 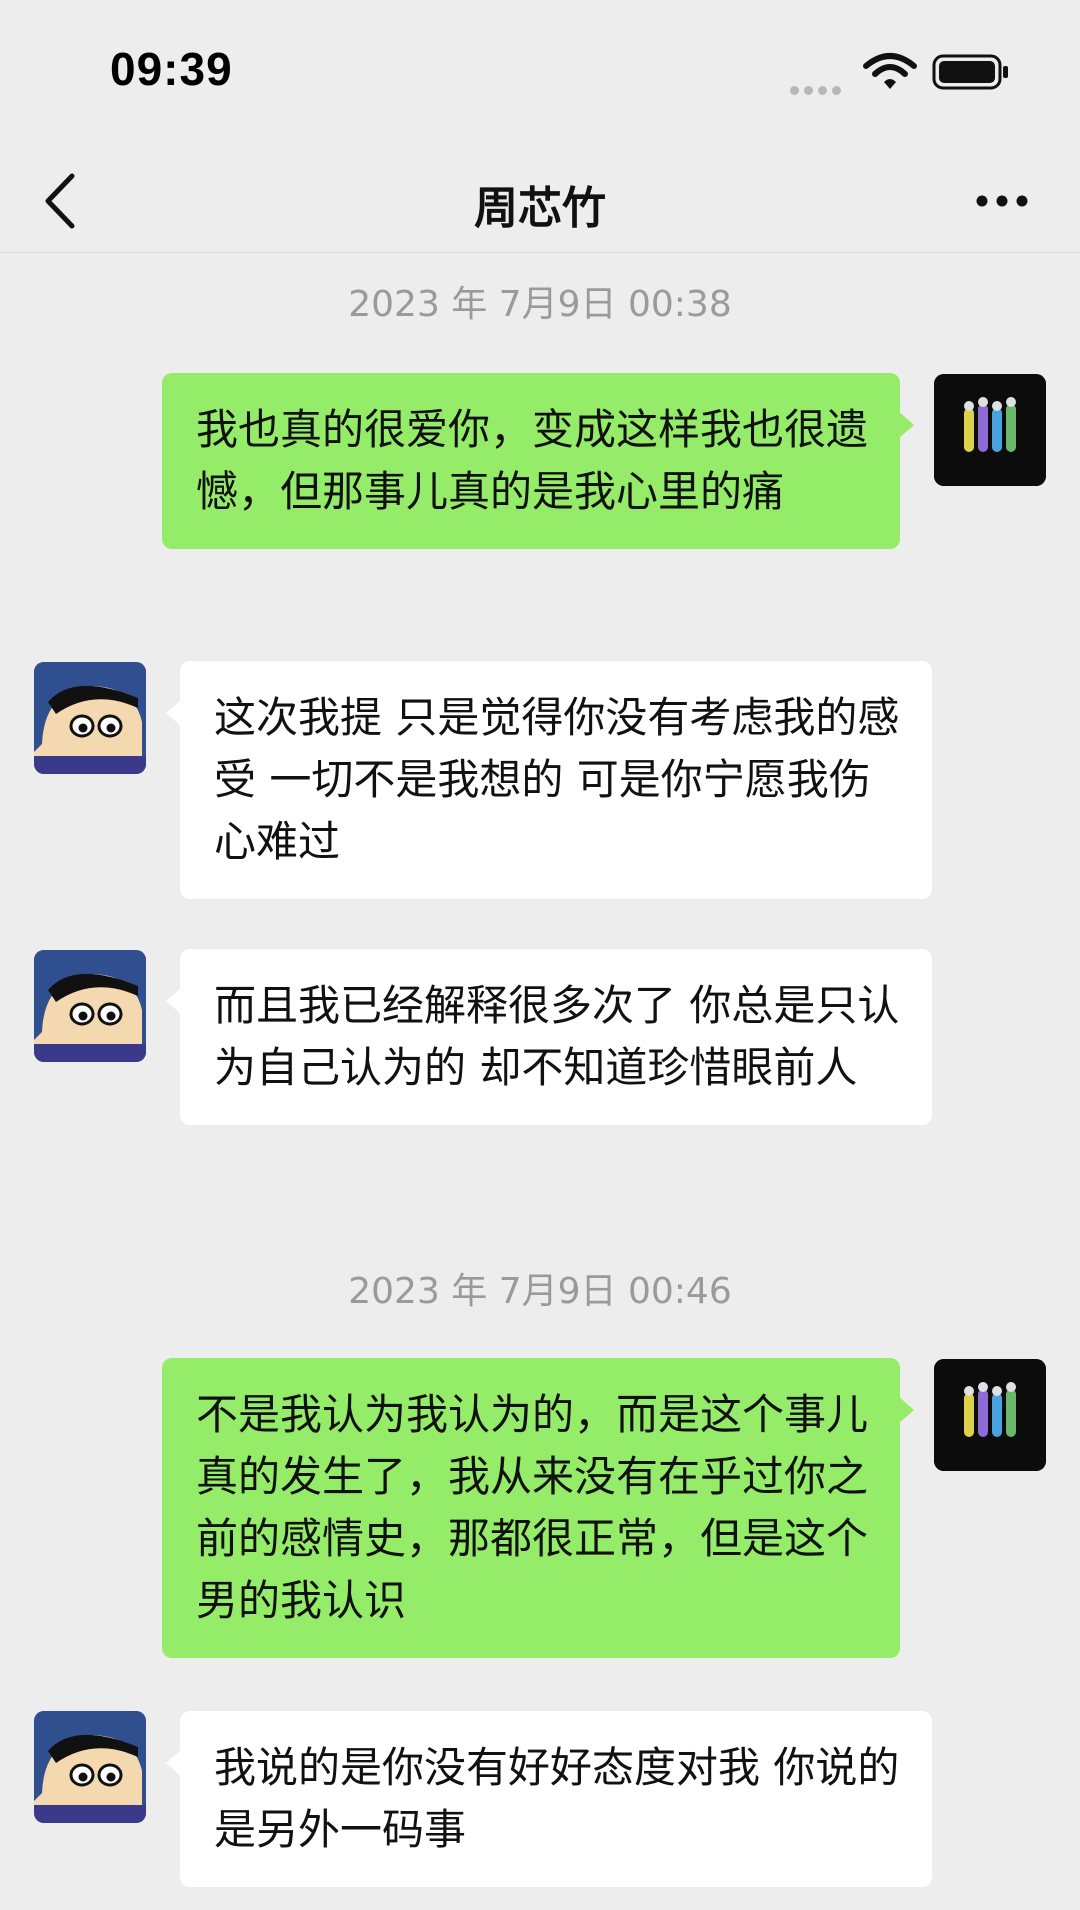 I want to click on chat-header: 周芯竹, so click(x=540, y=201).